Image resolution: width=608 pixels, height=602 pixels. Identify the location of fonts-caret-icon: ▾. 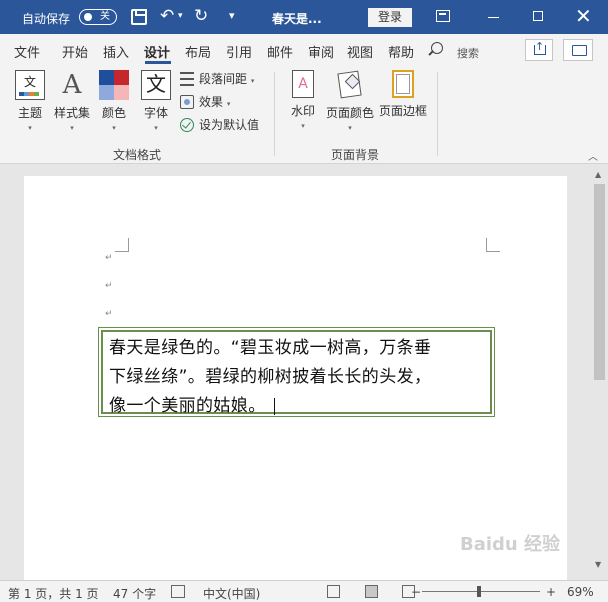
(156, 128).